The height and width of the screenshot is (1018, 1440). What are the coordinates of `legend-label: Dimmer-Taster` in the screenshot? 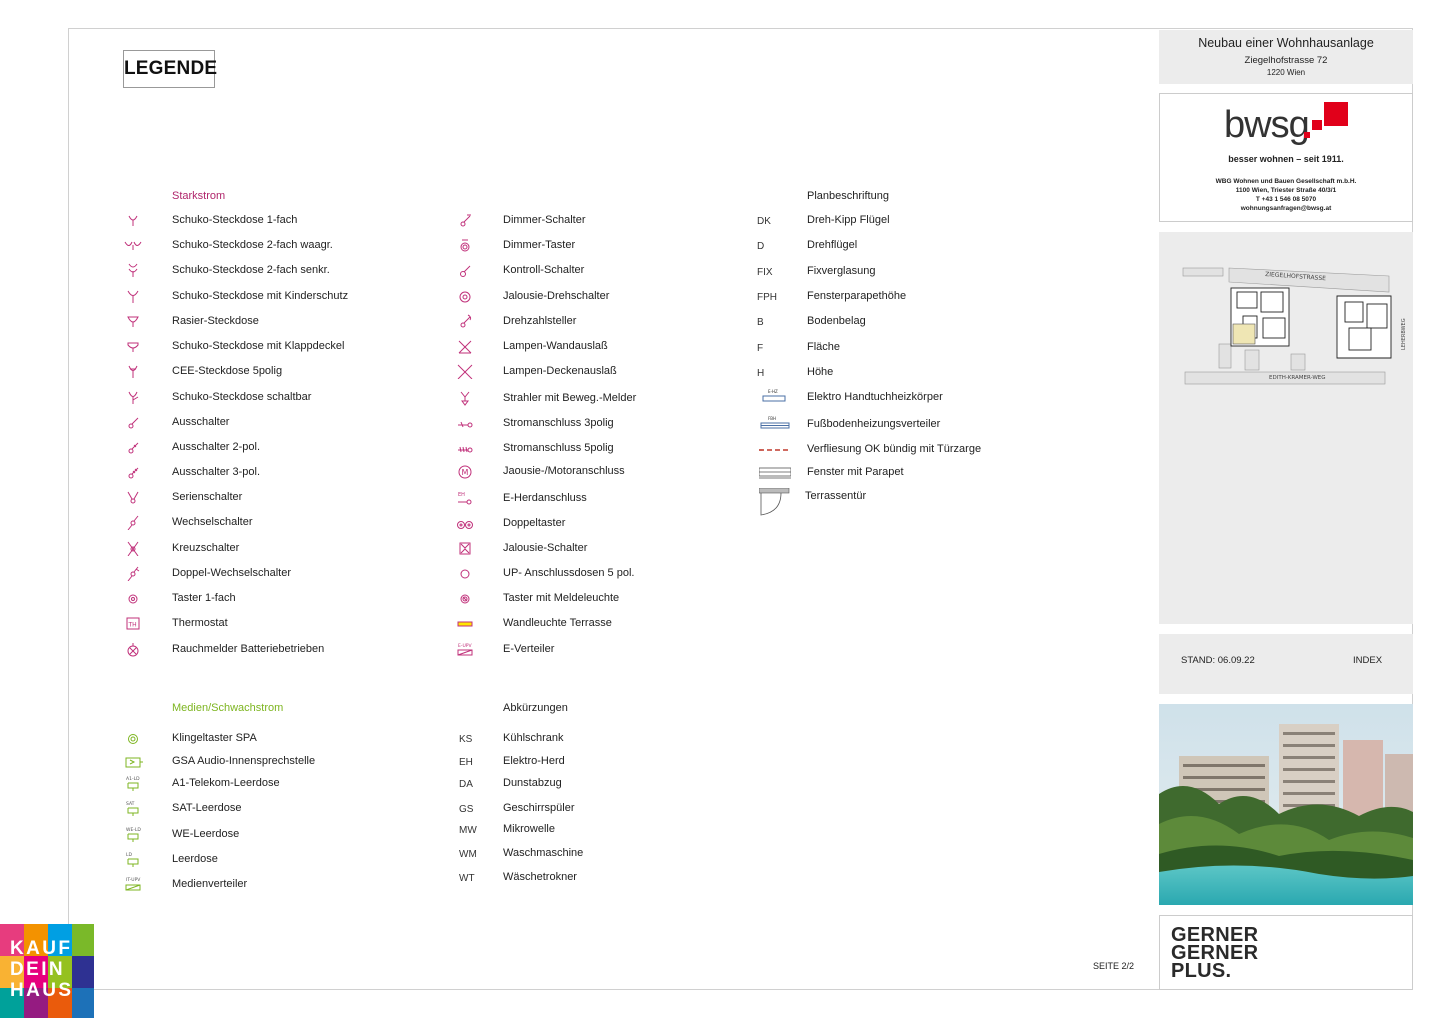 It's located at (539, 245).